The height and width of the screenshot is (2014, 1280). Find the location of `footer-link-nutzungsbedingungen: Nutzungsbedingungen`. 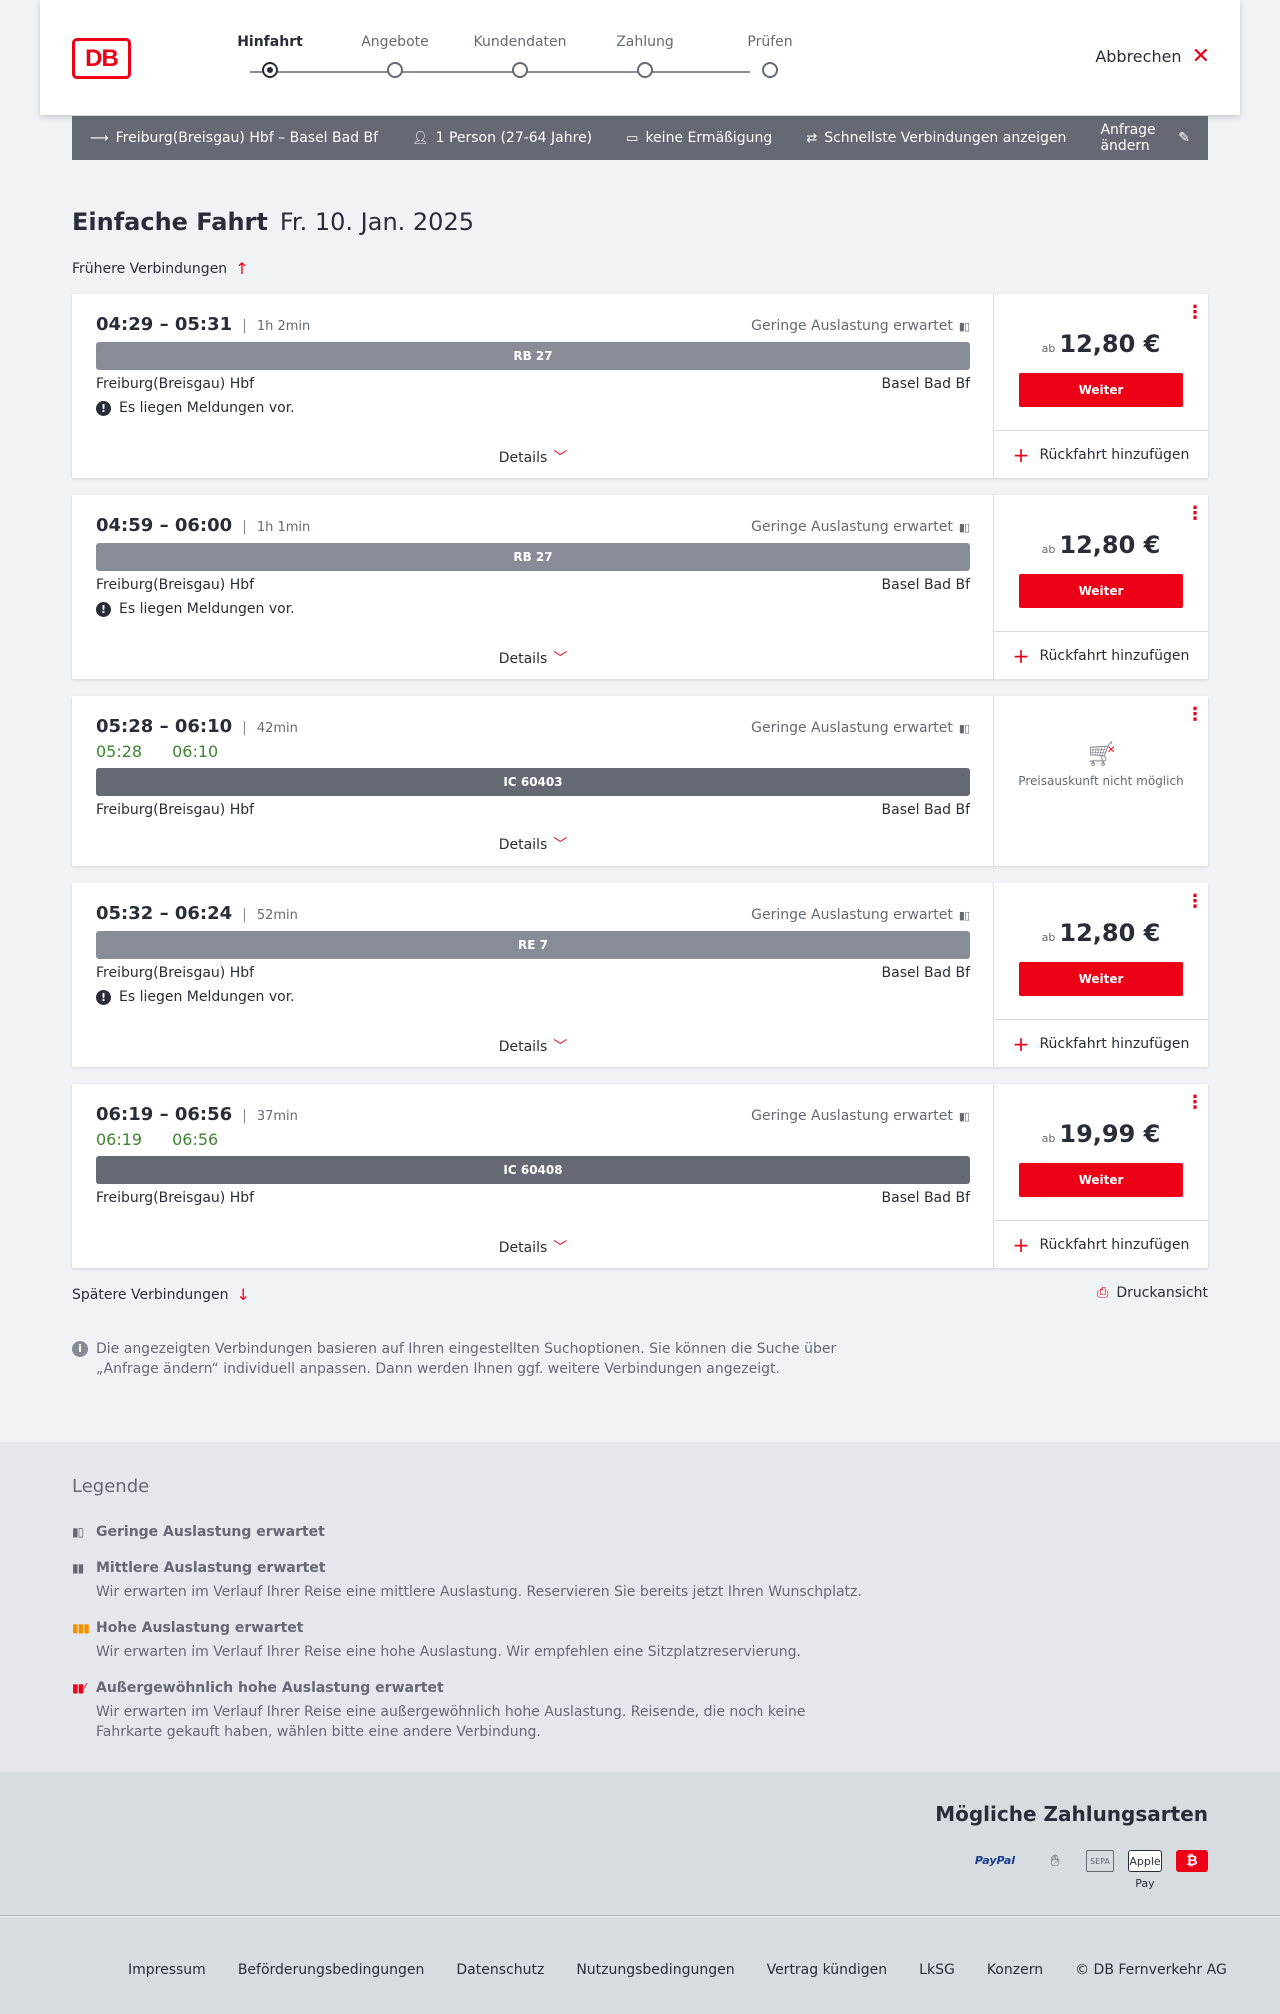

footer-link-nutzungsbedingungen: Nutzungsbedingungen is located at coordinates (655, 1970).